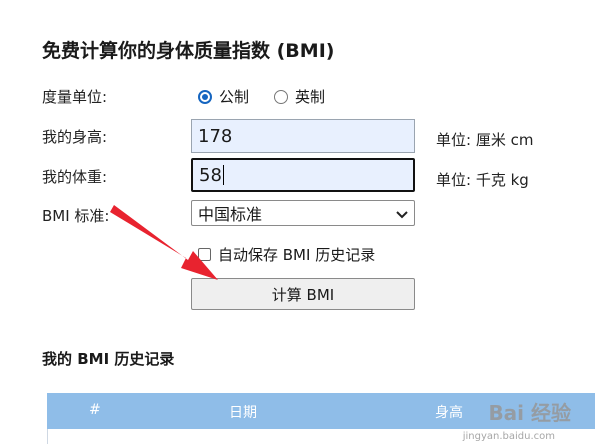 Image resolution: width=595 pixels, height=444 pixels. I want to click on baidu-watermark-url: jingyan.baidu.com, so click(508, 436).